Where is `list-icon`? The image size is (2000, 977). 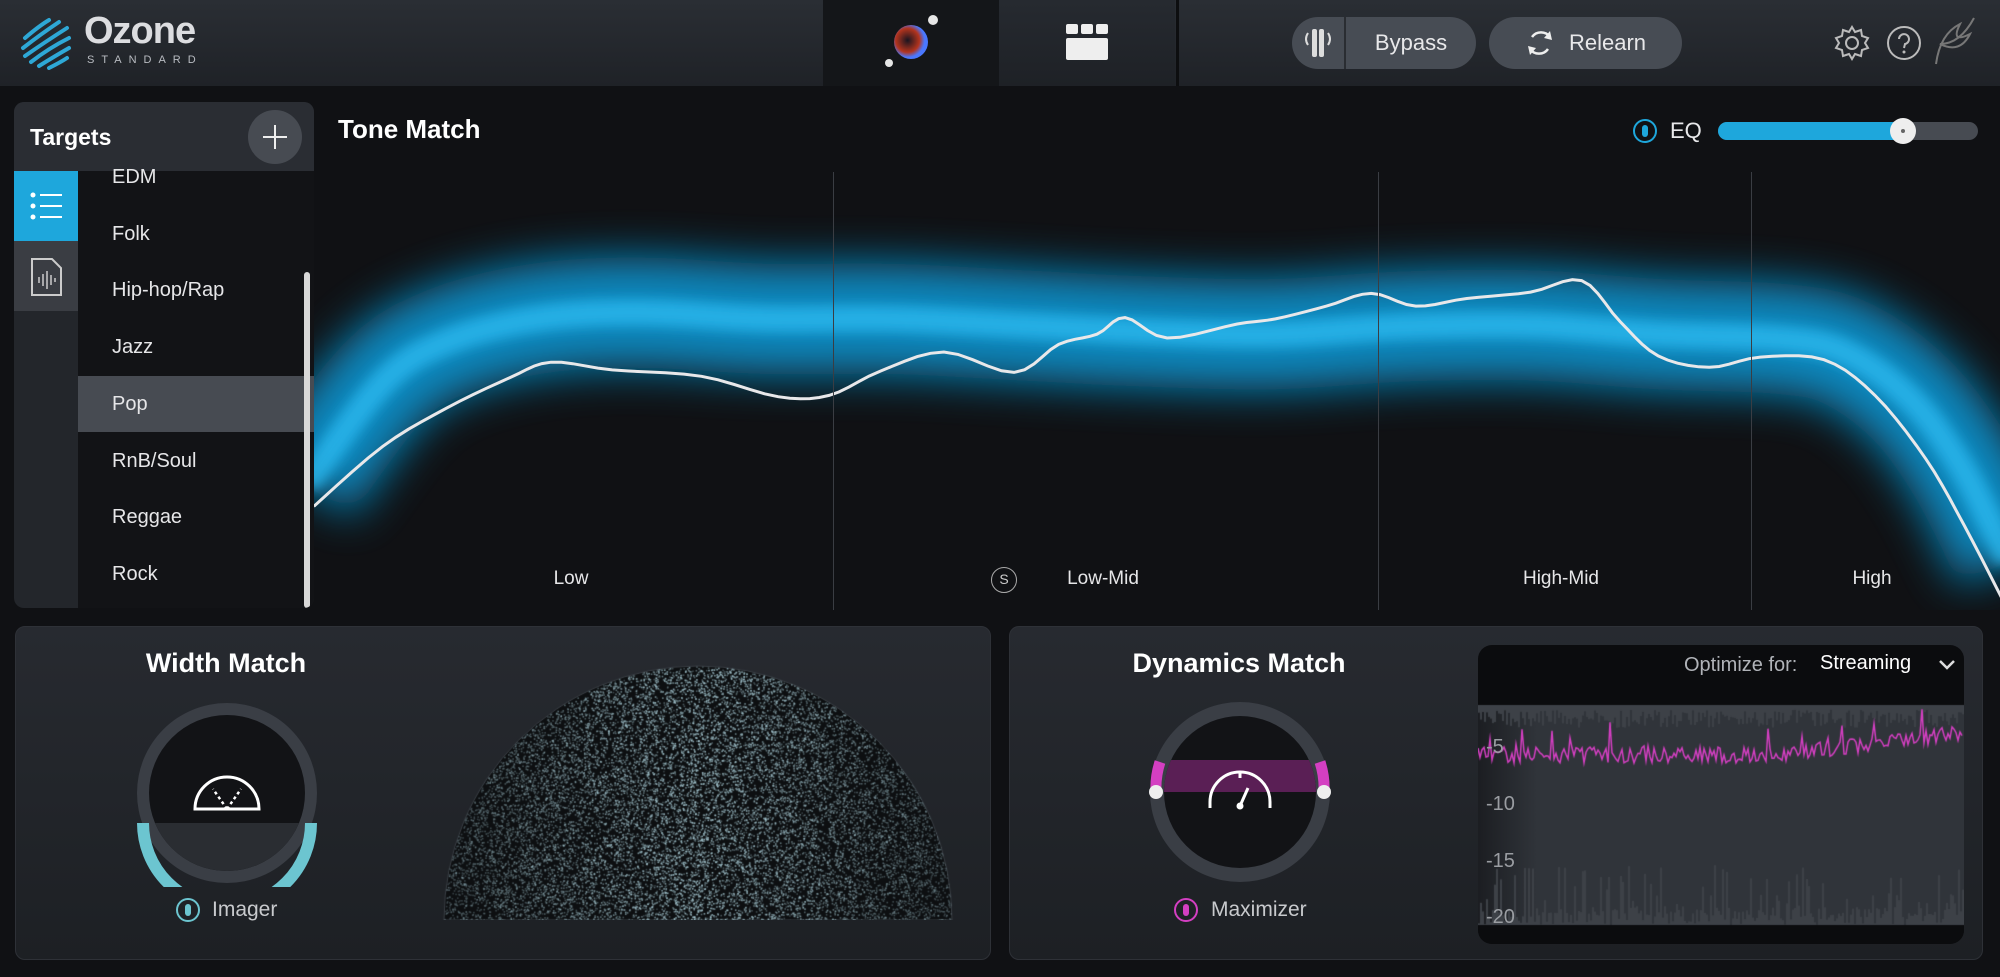 list-icon is located at coordinates (46, 206).